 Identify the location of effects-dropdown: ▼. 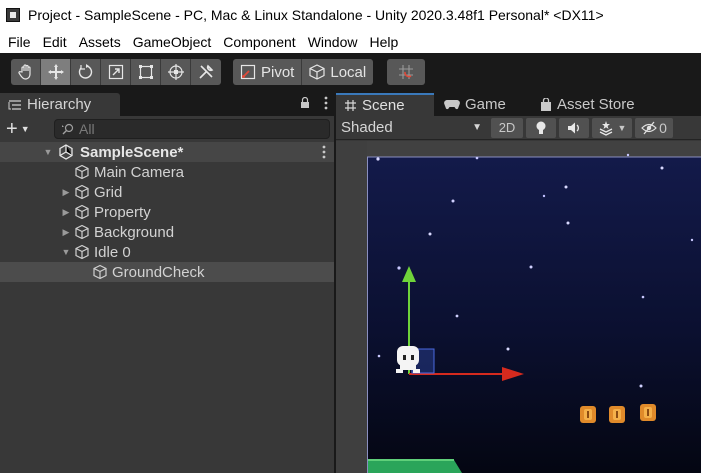
(612, 127).